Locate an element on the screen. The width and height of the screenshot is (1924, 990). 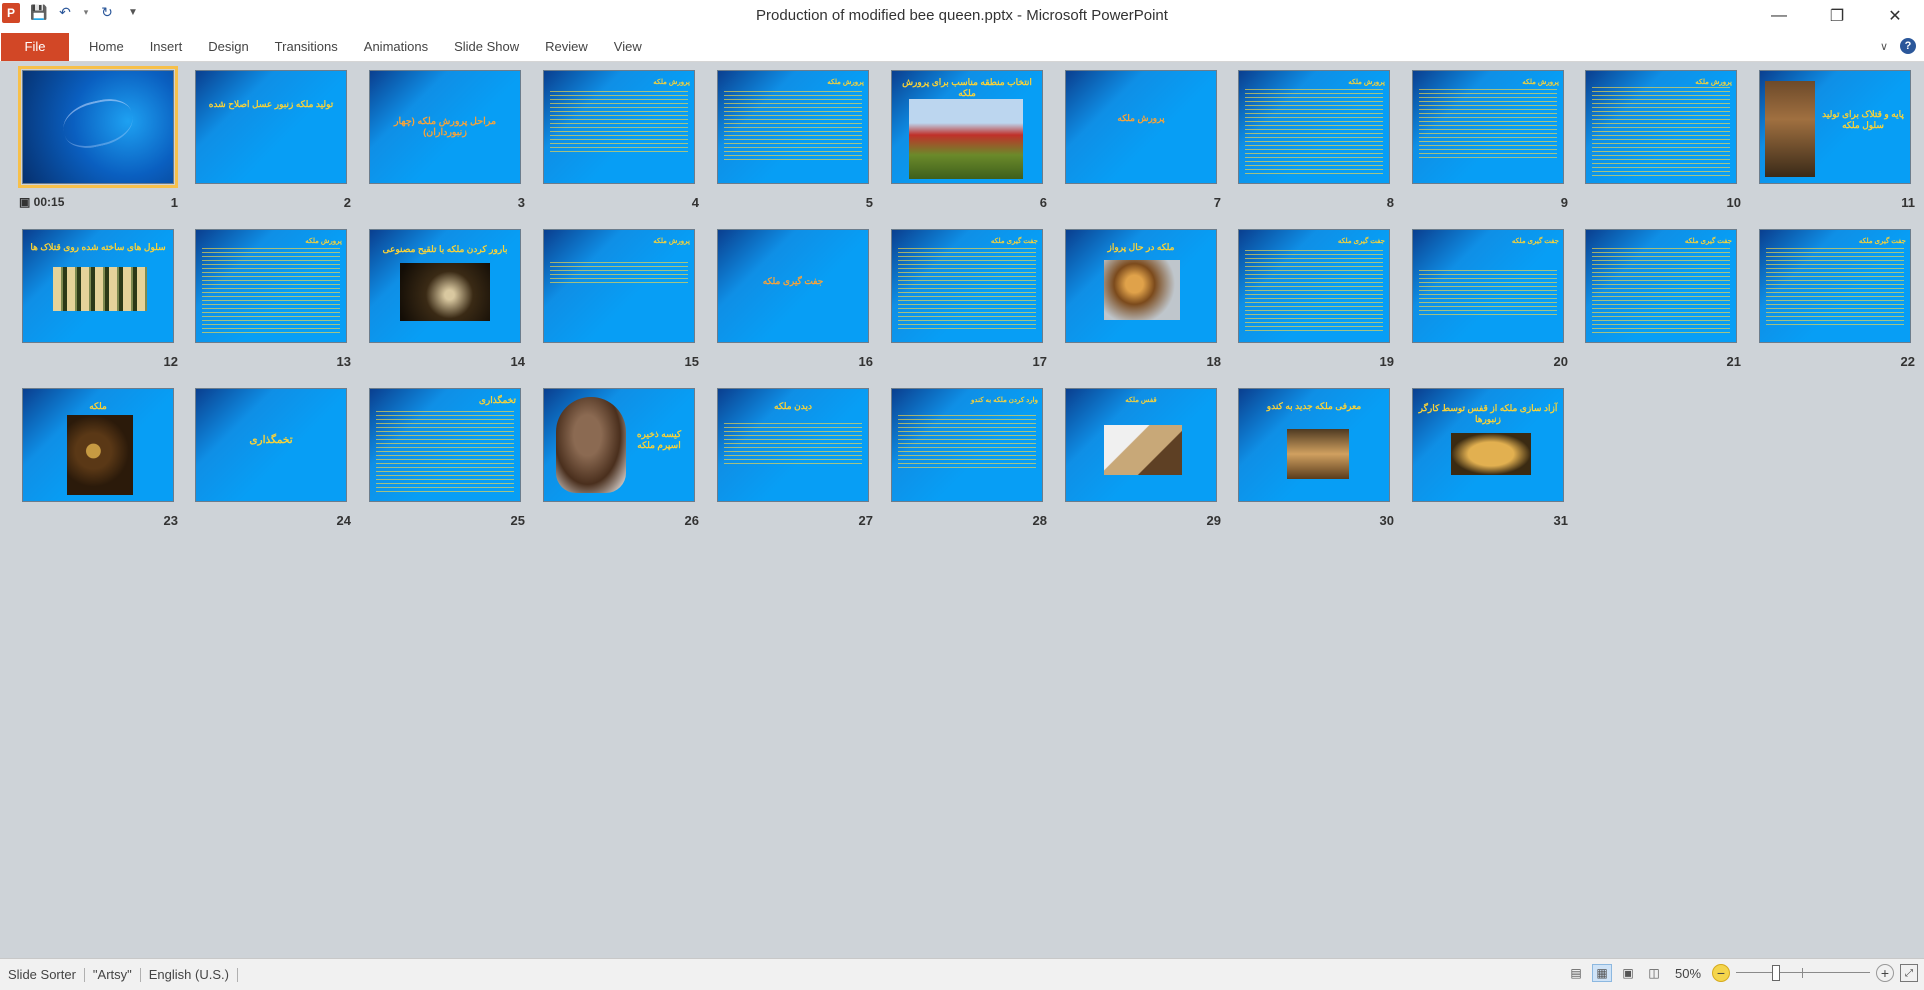
poppy-field-image is located at coordinates (966, 139).